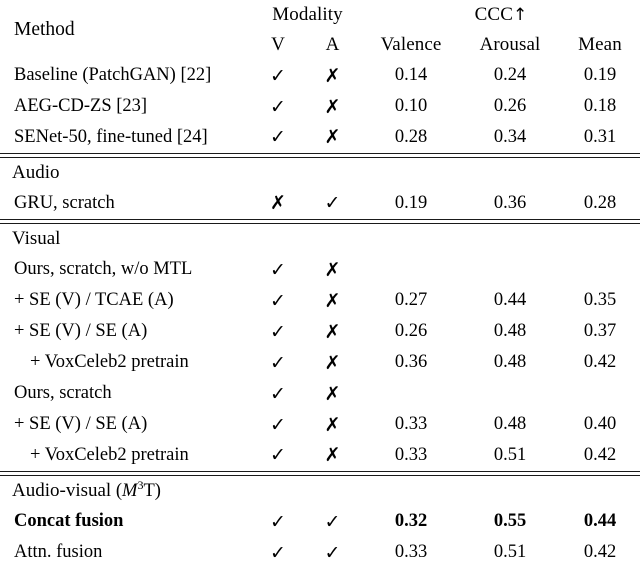 The height and width of the screenshot is (568, 640). I want to click on row-mean: 0.28, so click(600, 202).